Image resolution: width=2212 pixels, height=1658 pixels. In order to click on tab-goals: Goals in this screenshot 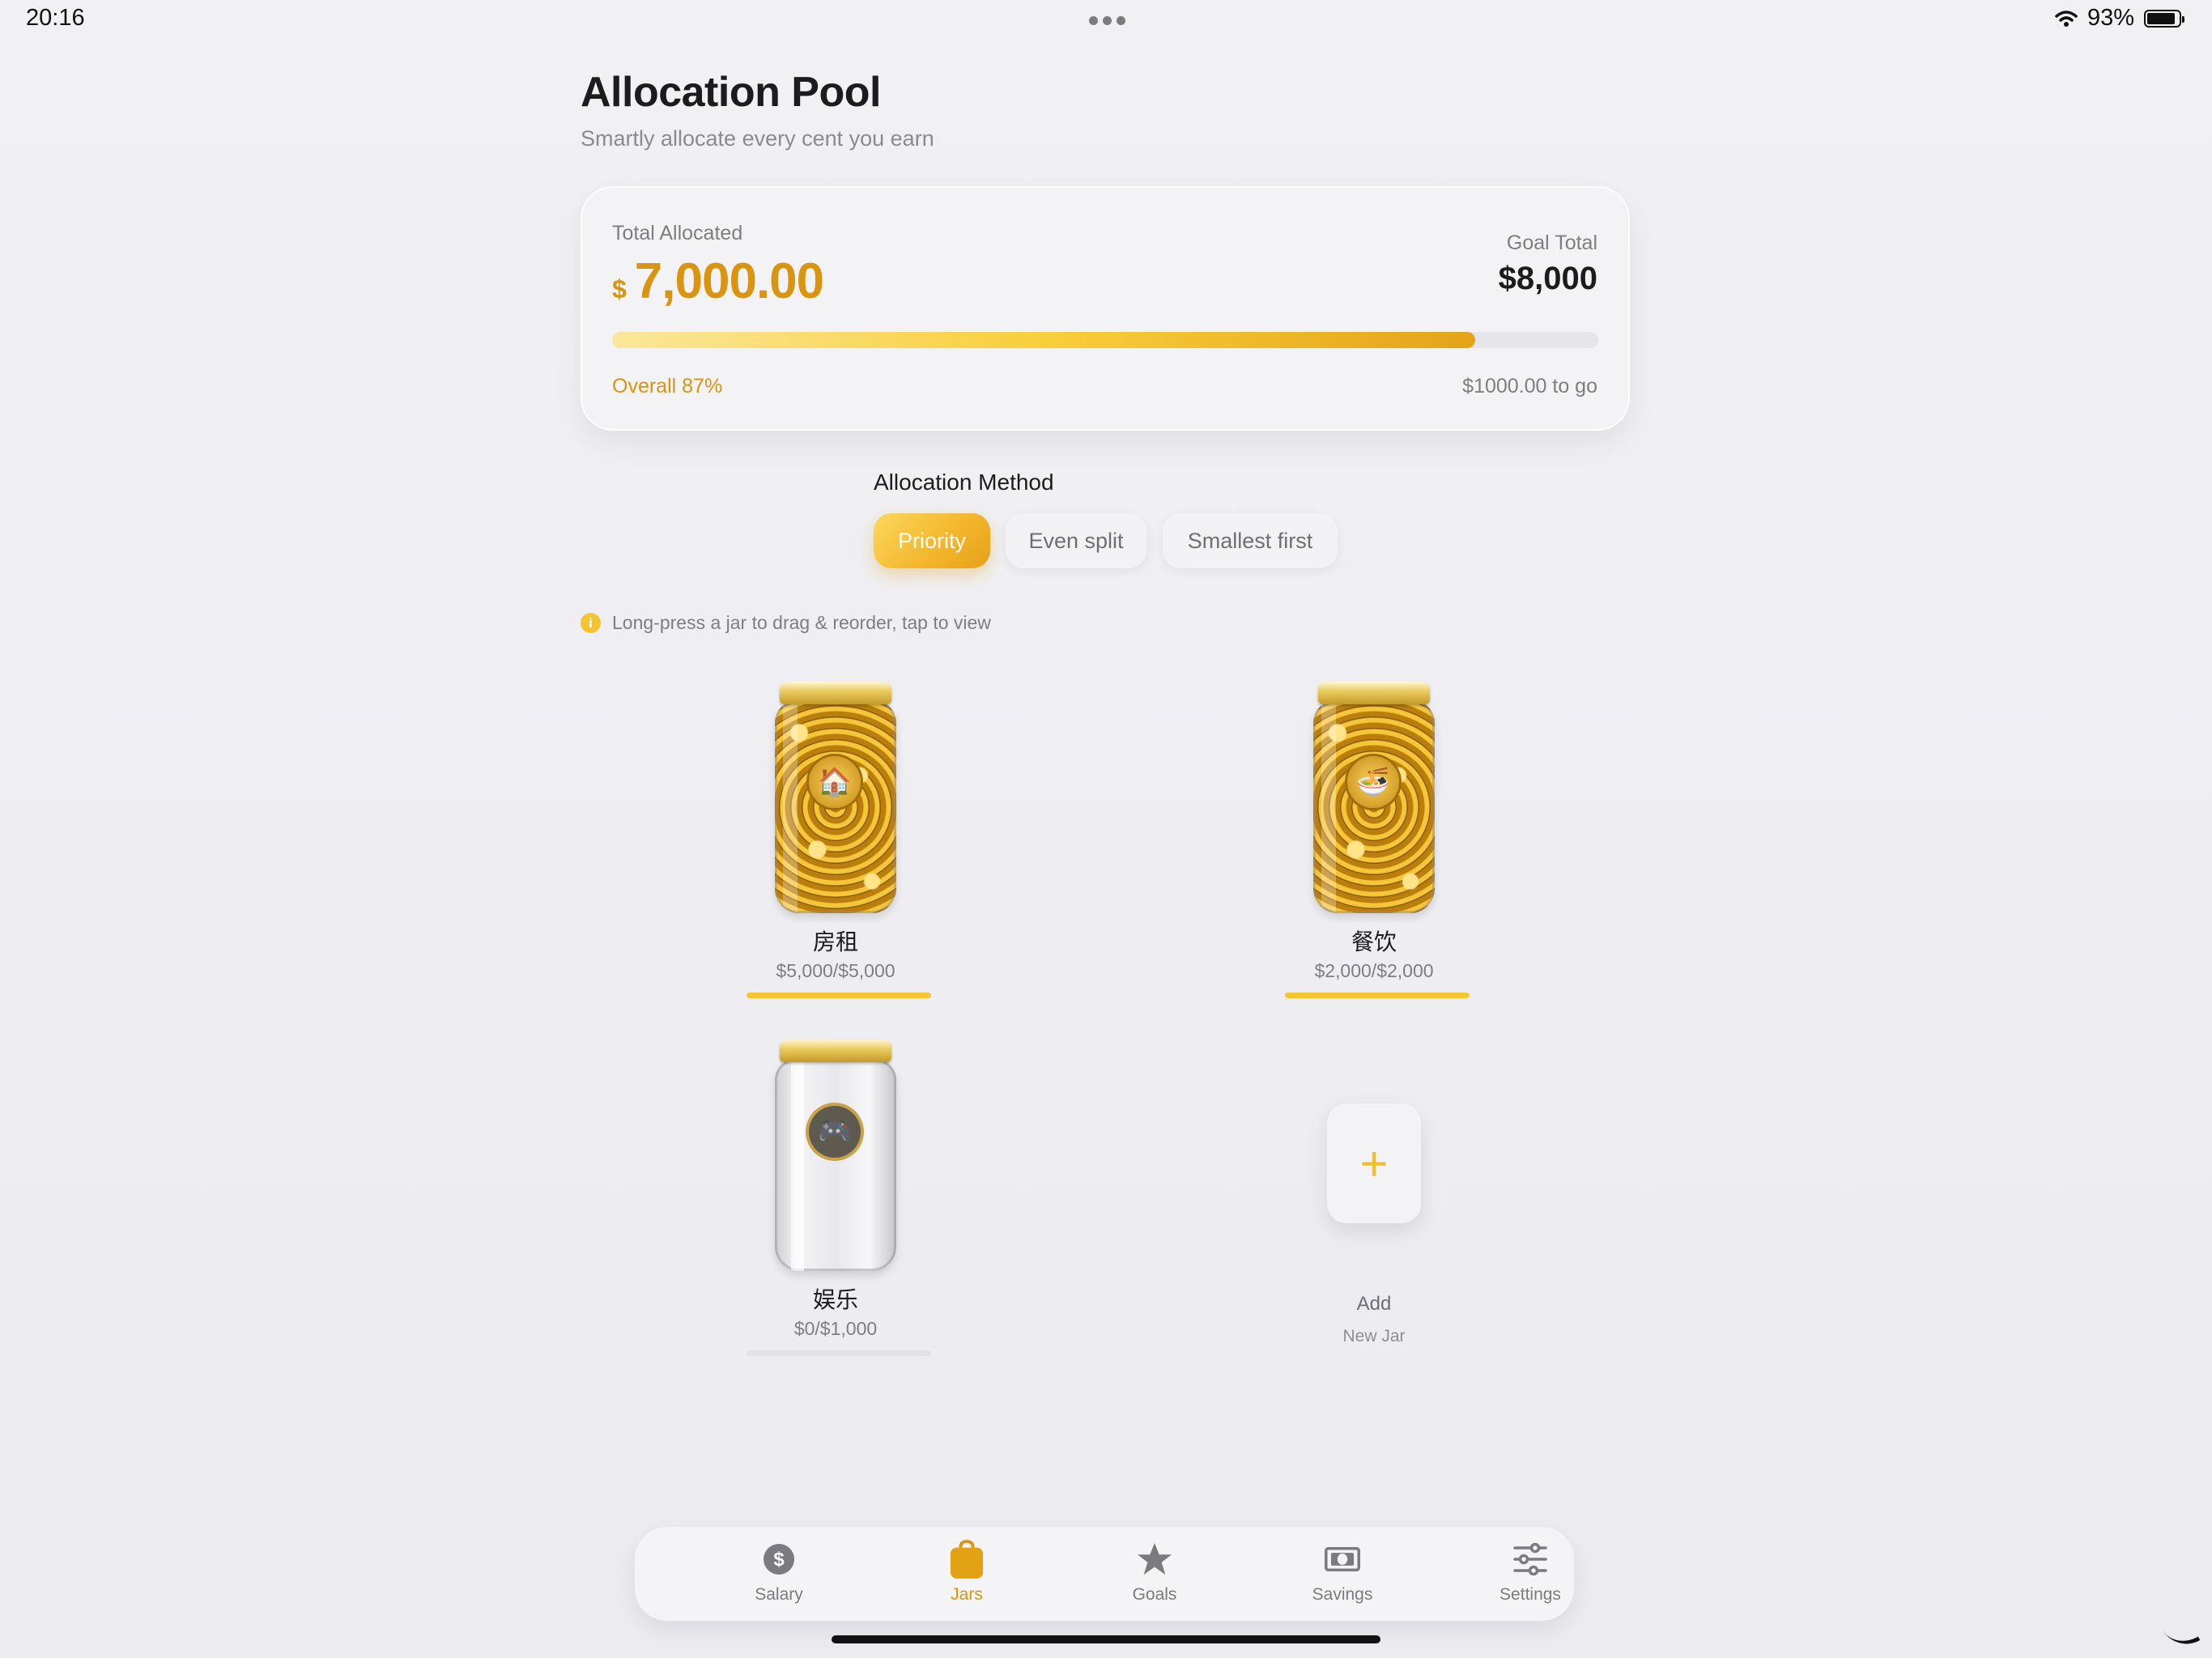, I will do `click(1154, 1573)`.